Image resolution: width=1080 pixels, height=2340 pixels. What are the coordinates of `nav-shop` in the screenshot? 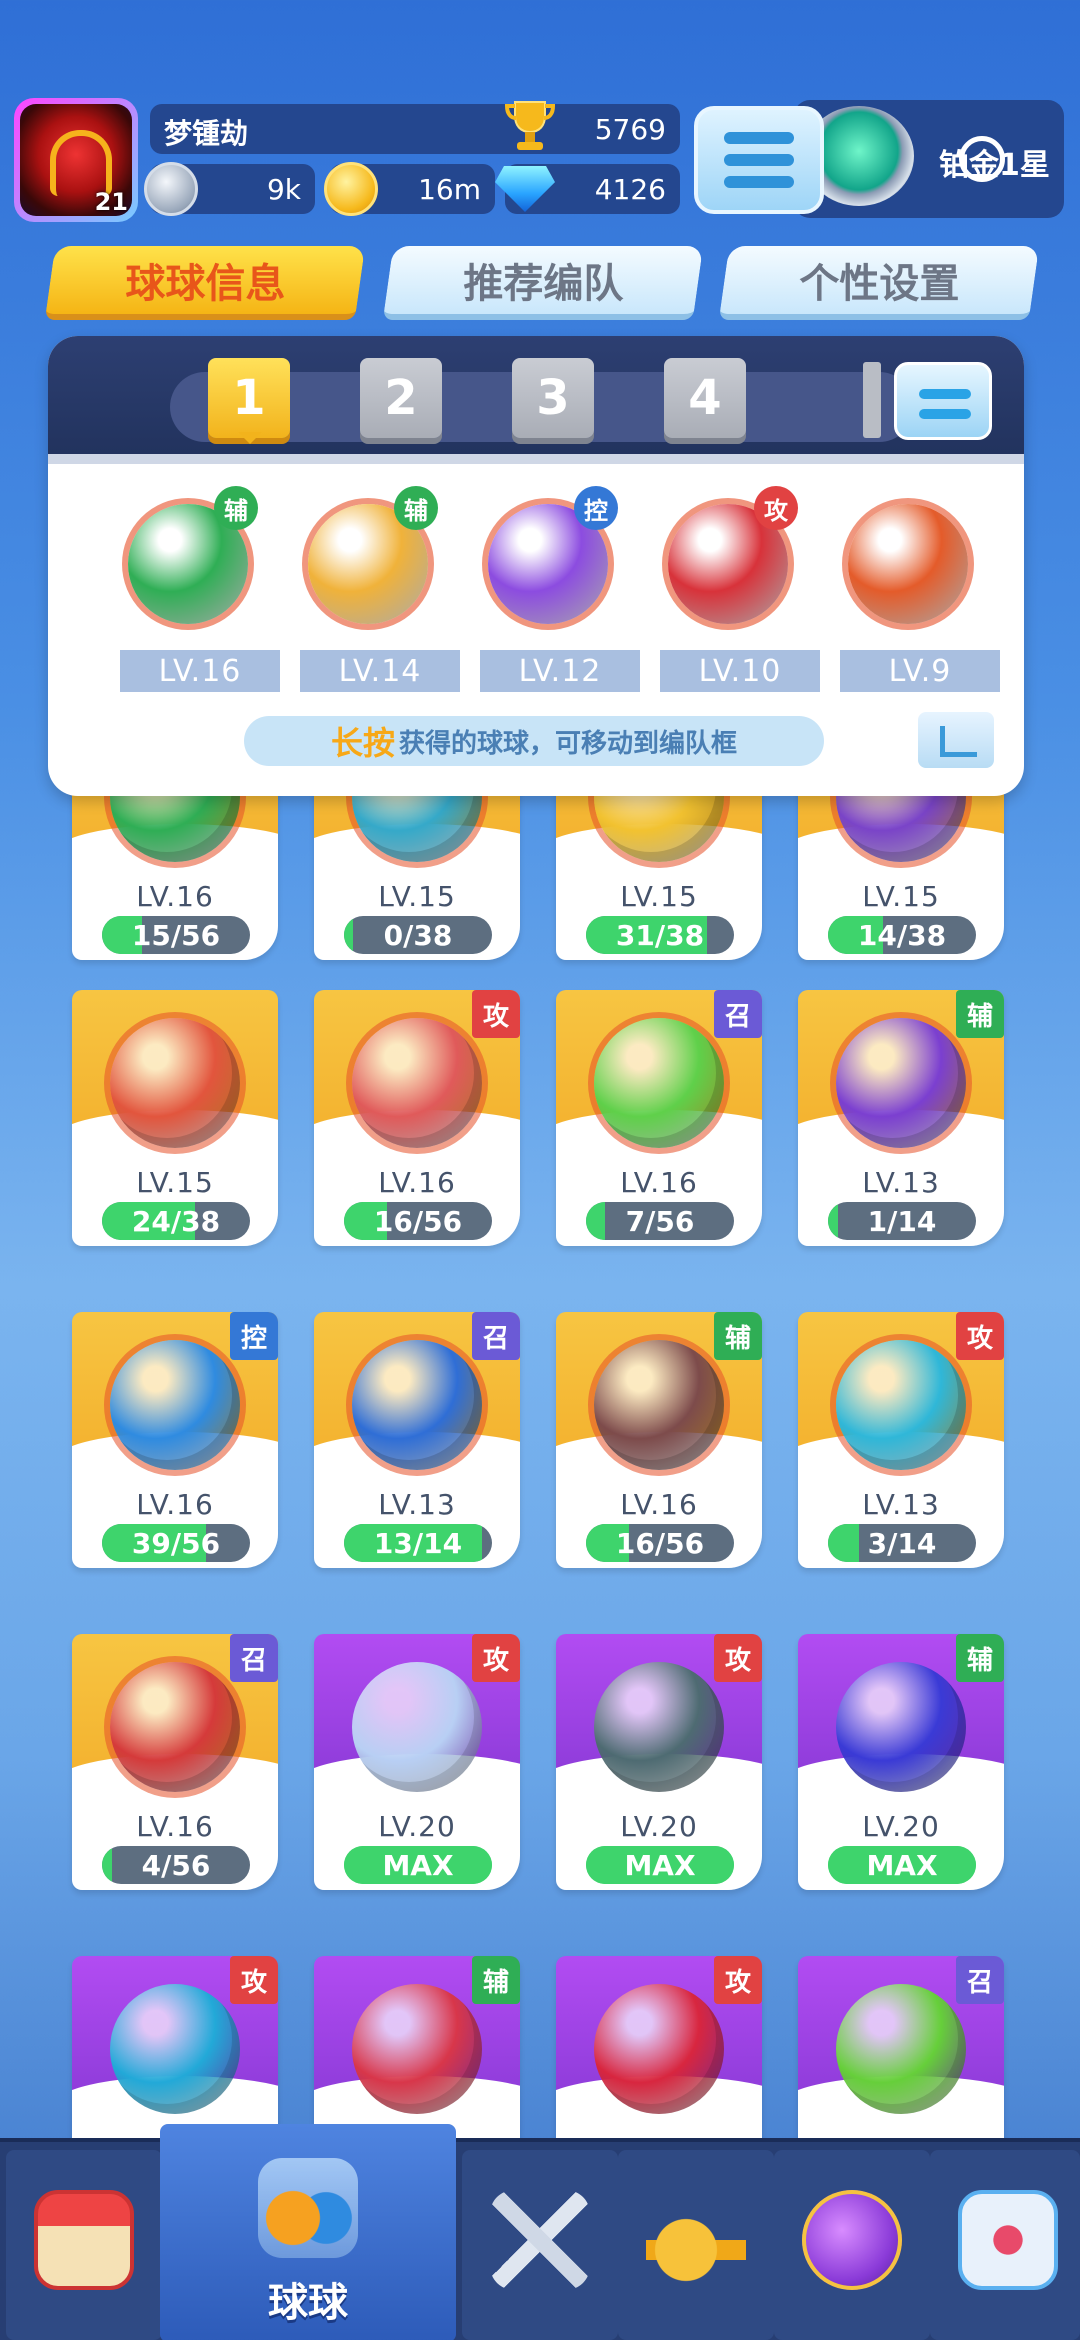 It's located at (84, 2245).